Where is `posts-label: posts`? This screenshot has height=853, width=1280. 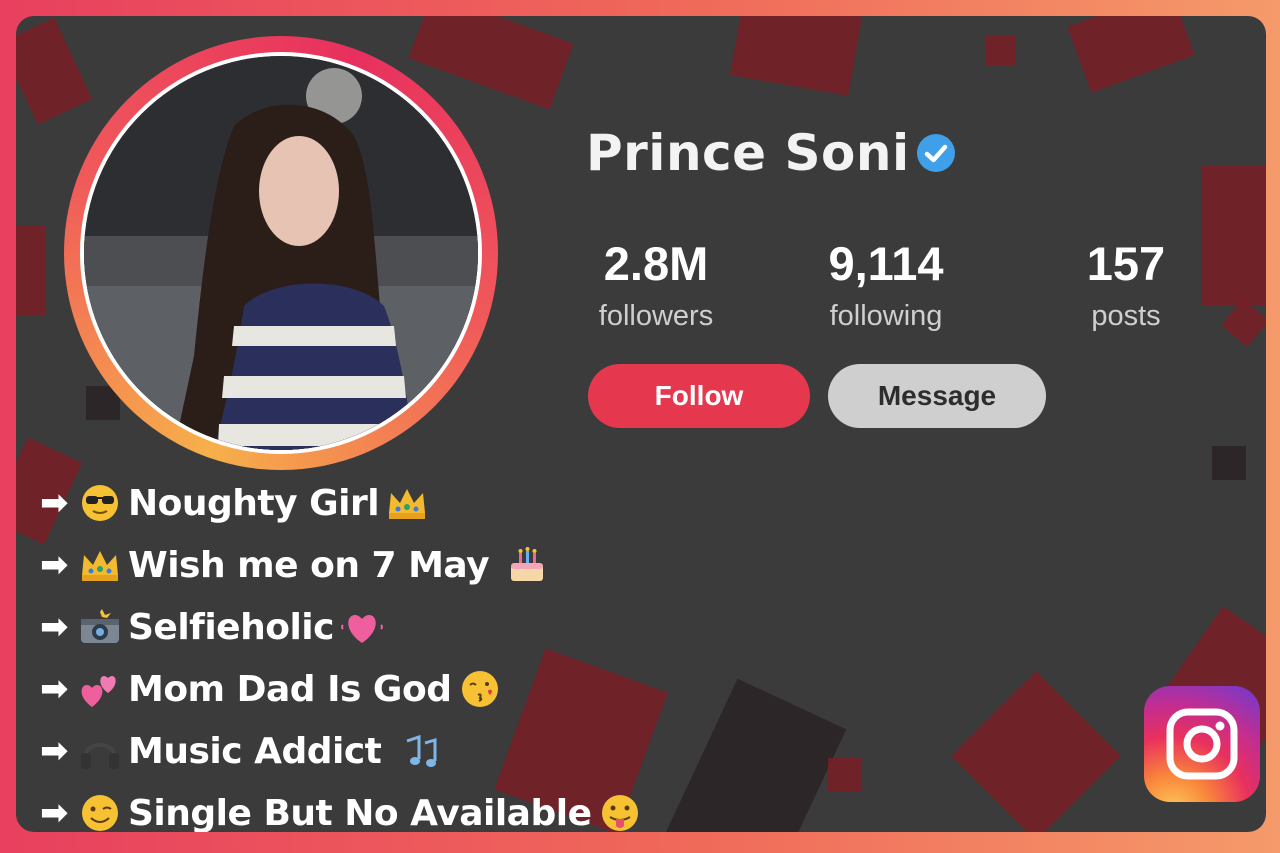
posts-label: posts is located at coordinates (1126, 316).